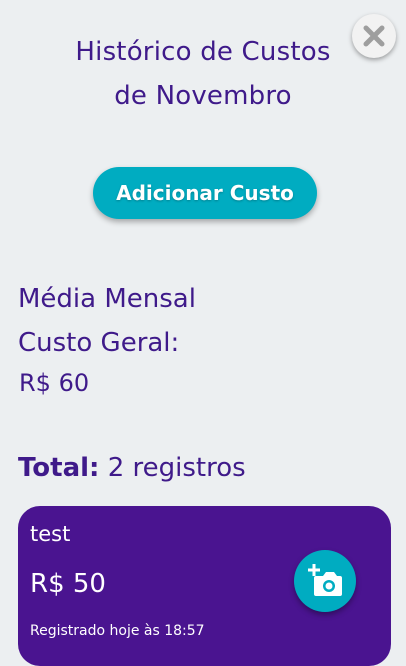  What do you see at coordinates (205, 193) in the screenshot?
I see `add-cost-button: Adicionar Custo` at bounding box center [205, 193].